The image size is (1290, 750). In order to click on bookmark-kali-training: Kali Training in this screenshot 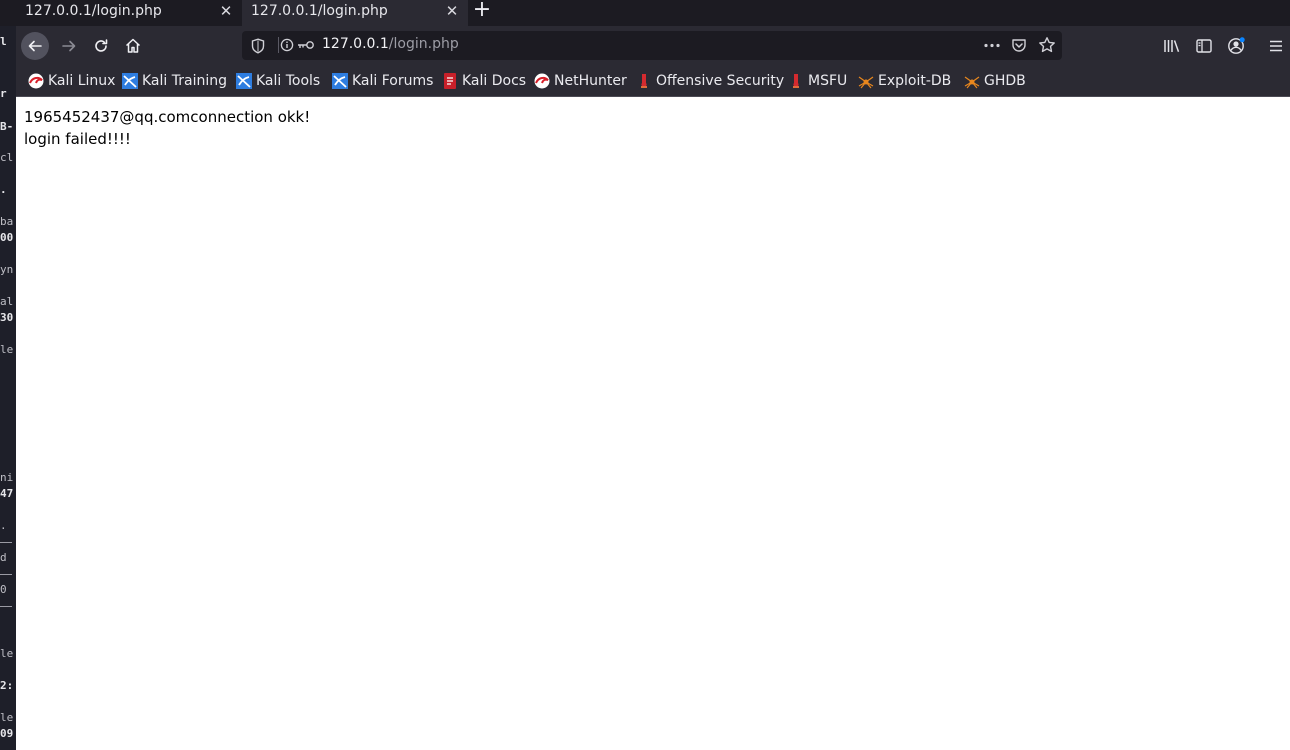, I will do `click(174, 81)`.